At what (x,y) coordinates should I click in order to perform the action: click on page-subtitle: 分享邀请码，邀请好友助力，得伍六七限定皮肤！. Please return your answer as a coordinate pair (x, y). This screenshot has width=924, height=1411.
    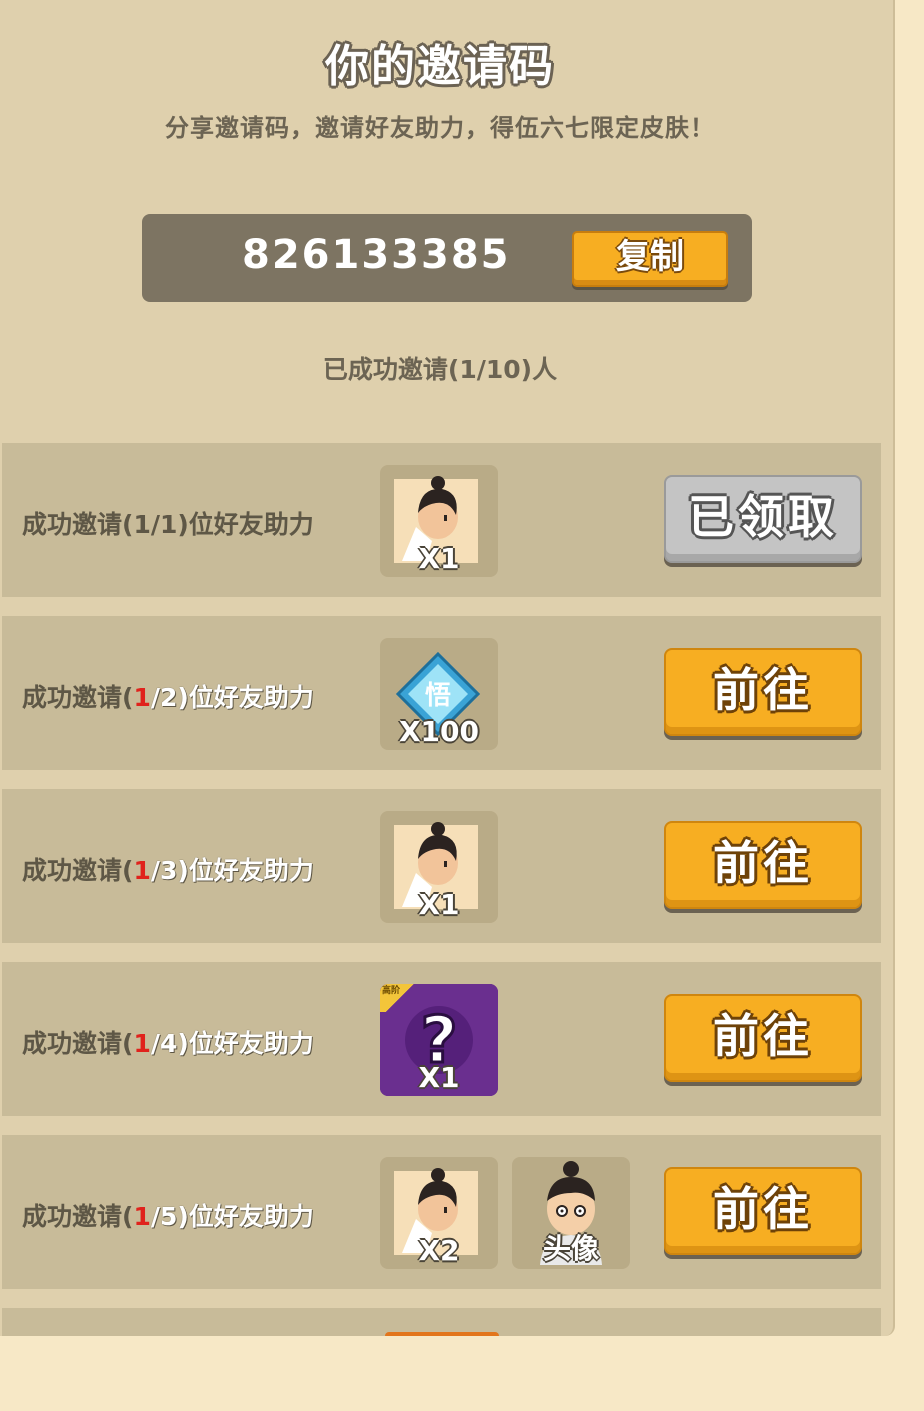
    Looking at the image, I should click on (440, 128).